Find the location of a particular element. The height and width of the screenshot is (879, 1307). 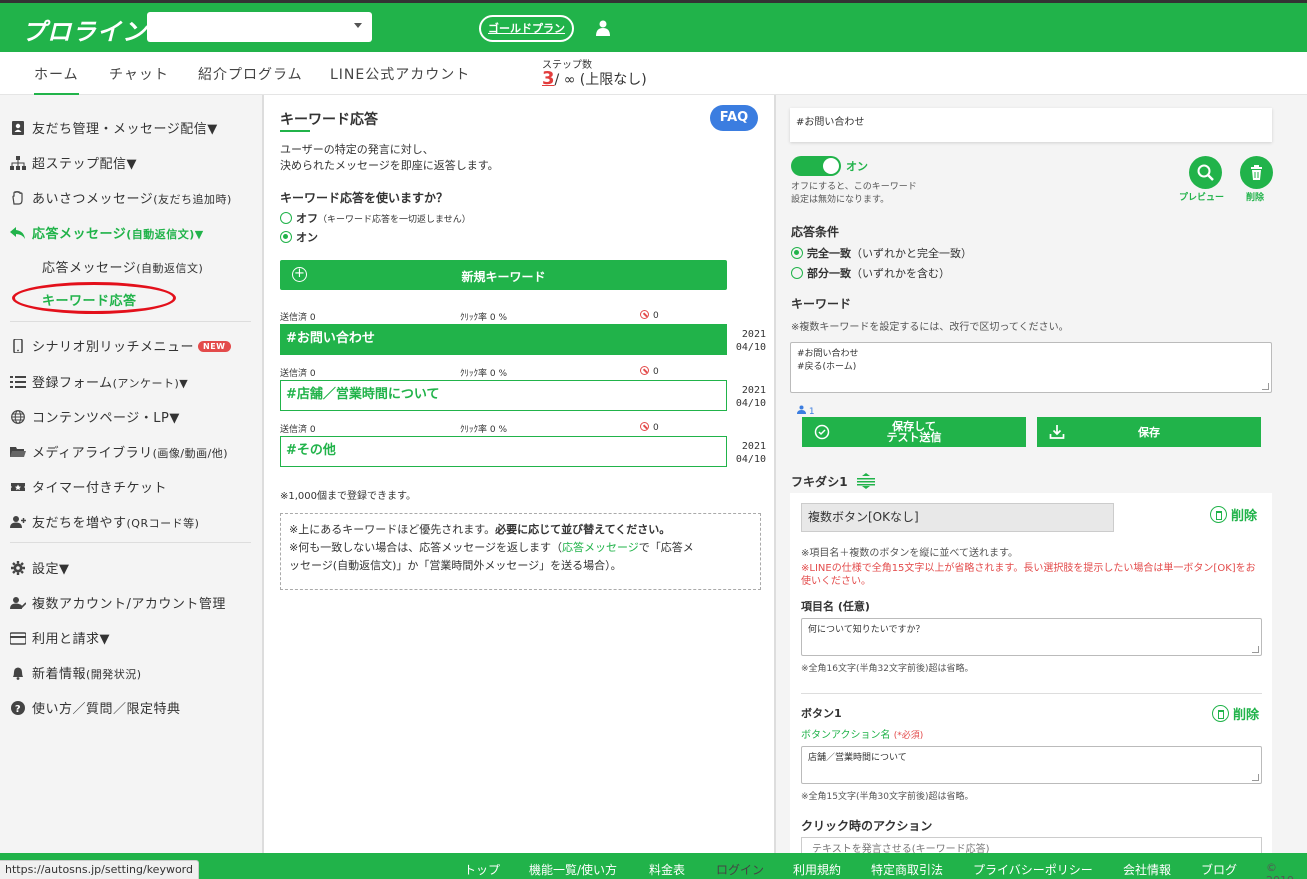

sidebar-item-friends: 友だち管理・メッセージ配信▼ is located at coordinates (114, 127).